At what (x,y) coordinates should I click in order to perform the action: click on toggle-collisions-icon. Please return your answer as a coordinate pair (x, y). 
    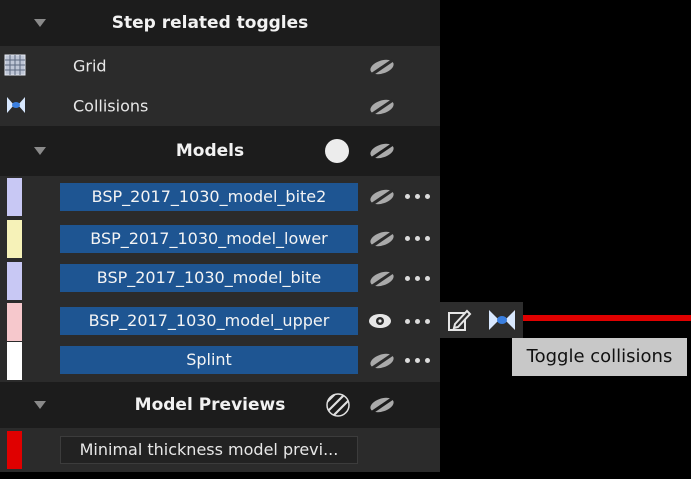
    Looking at the image, I should click on (502, 322).